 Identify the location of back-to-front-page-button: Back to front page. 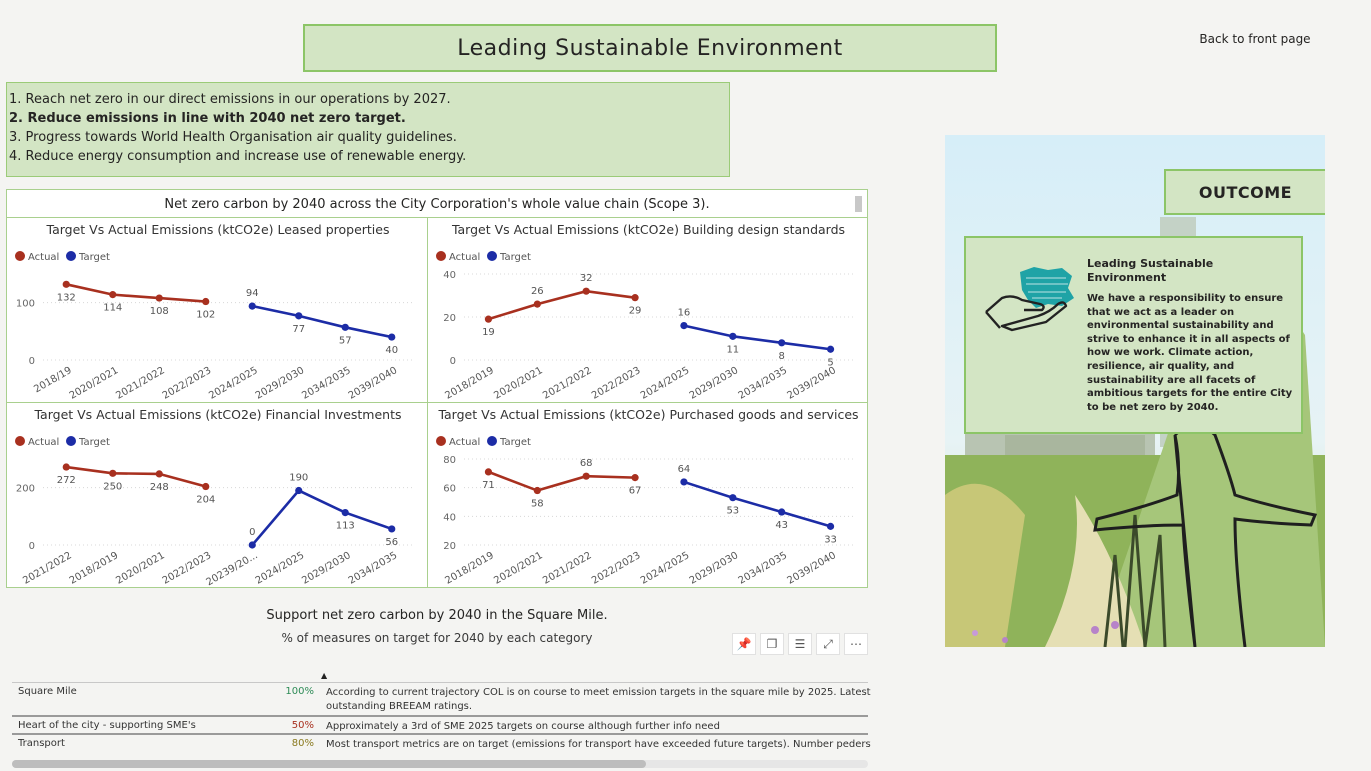
(1255, 39).